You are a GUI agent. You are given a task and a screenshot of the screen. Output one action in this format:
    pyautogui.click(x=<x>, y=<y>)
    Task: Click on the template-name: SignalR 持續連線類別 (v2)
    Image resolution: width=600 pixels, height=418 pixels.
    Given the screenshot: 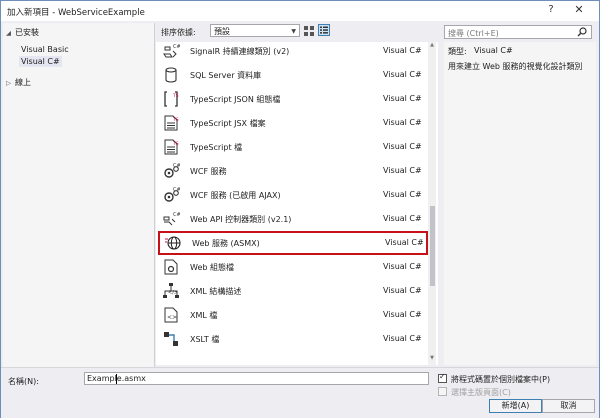 What is the action you would take?
    pyautogui.click(x=240, y=51)
    